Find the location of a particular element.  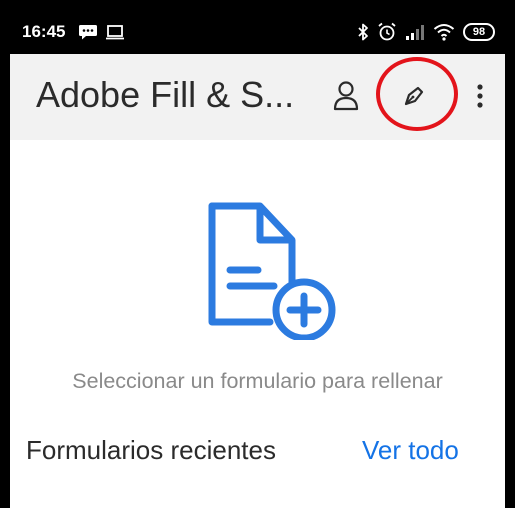

sign-button is located at coordinates (414, 96).